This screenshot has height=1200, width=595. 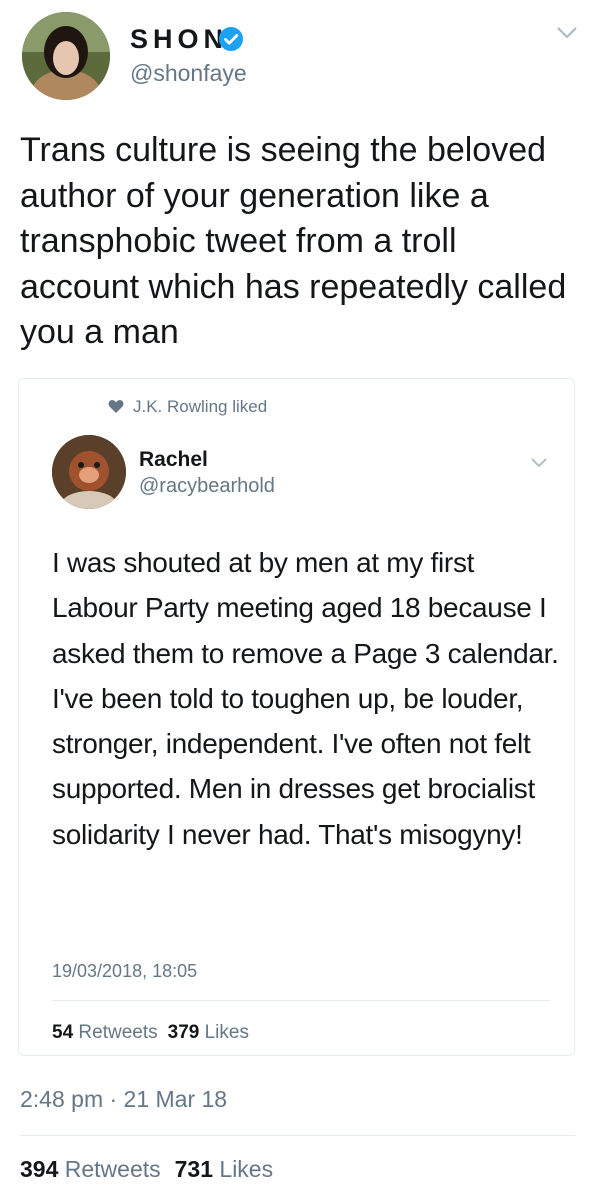 What do you see at coordinates (184, 1032) in the screenshot?
I see `quoted-likes-count: 379` at bounding box center [184, 1032].